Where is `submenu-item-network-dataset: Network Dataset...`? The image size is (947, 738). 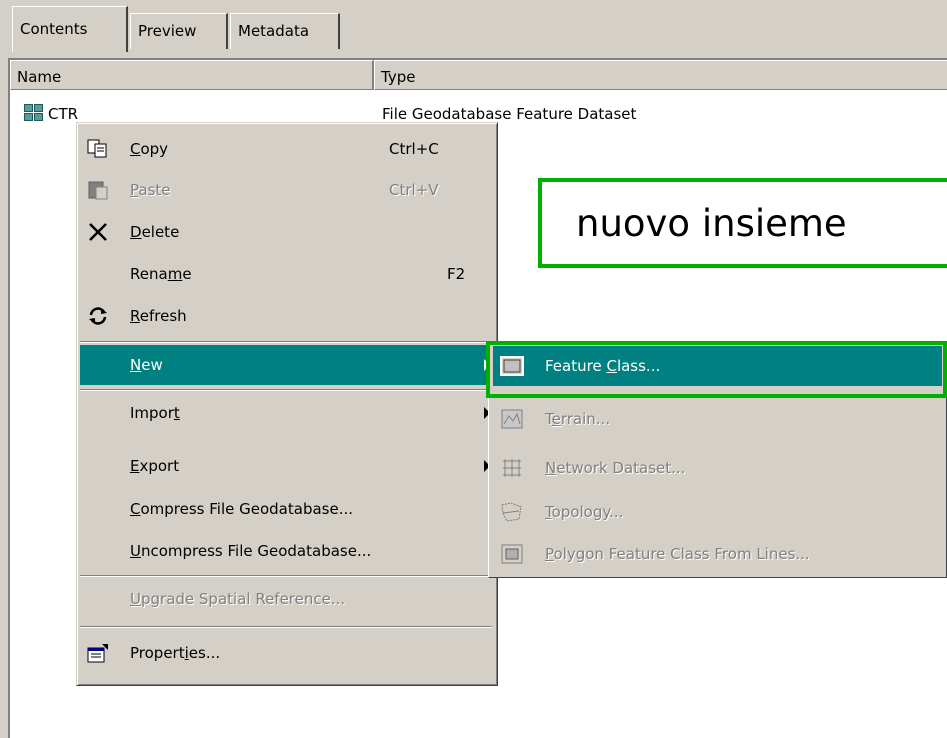 submenu-item-network-dataset: Network Dataset... is located at coordinates (717, 468).